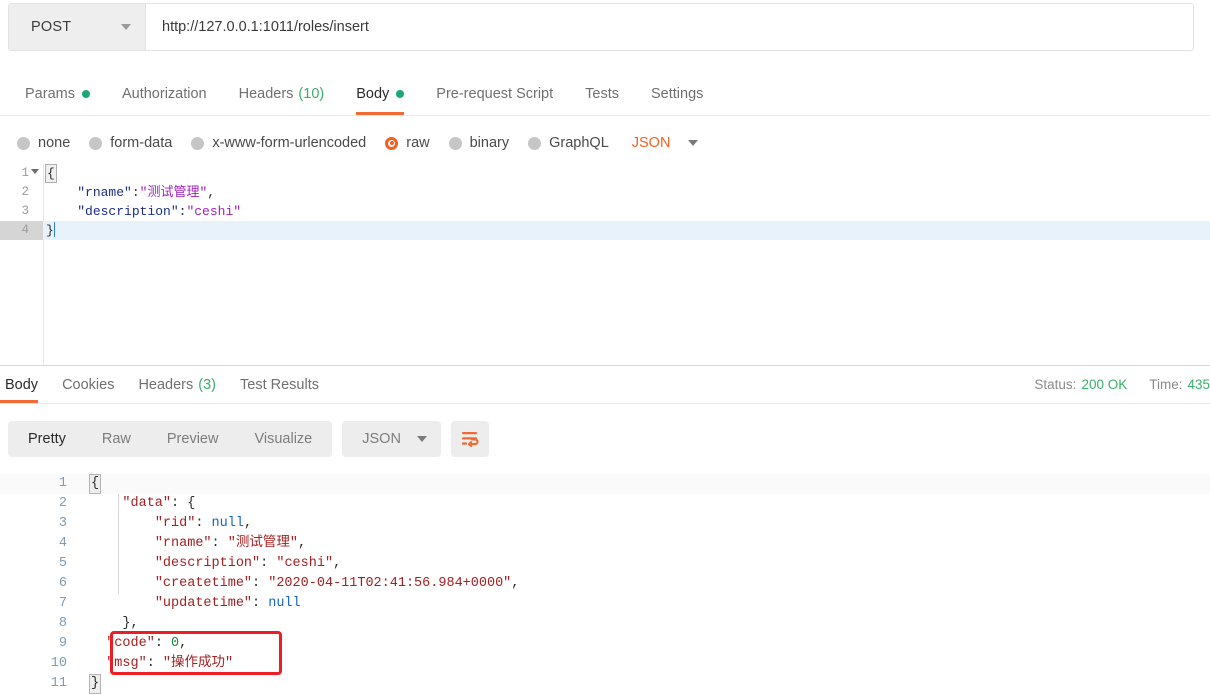 This screenshot has height=695, width=1210. What do you see at coordinates (161, 664) in the screenshot?
I see `response-line-text: "msg": "操作成功"` at bounding box center [161, 664].